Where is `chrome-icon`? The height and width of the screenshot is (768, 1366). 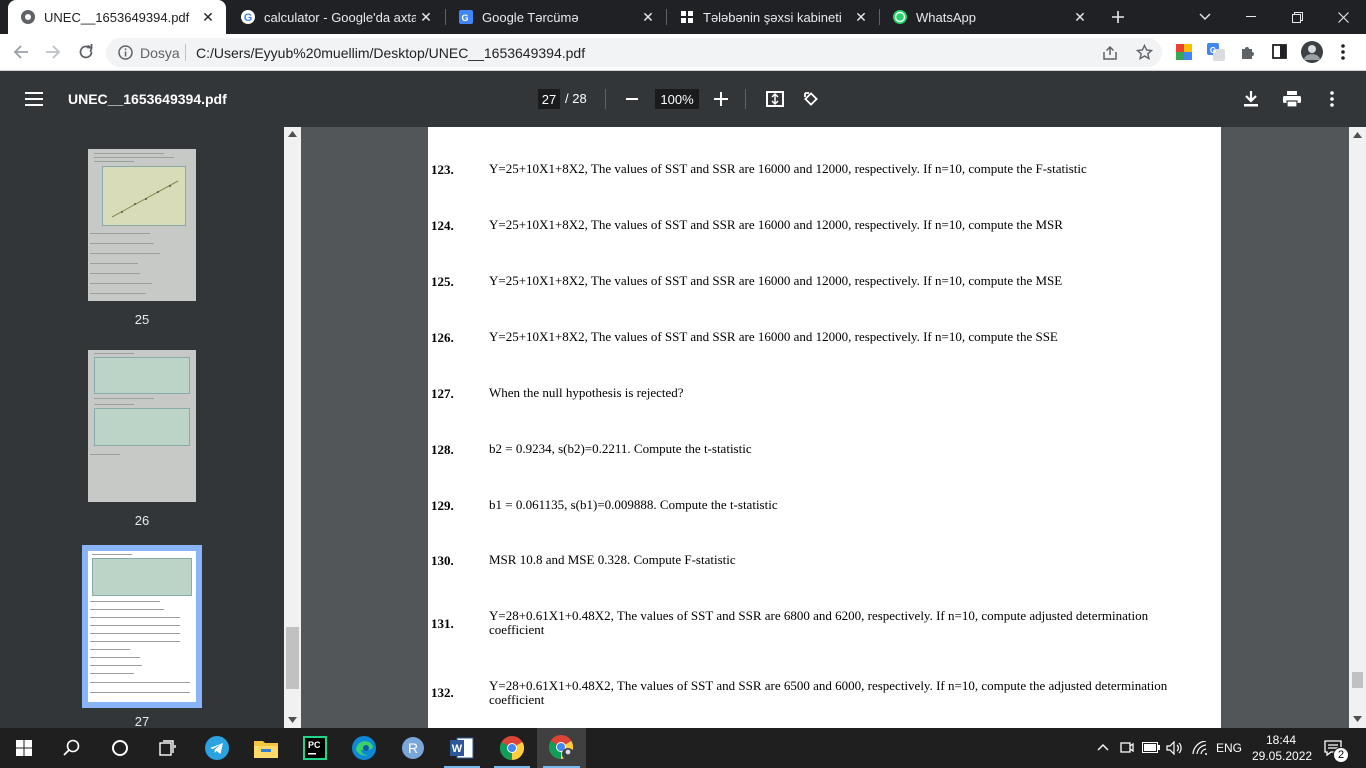
chrome-icon is located at coordinates (512, 748).